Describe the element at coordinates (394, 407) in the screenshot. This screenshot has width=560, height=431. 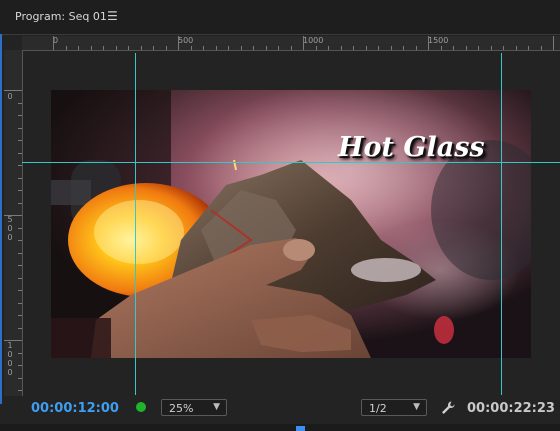
I see `playback-resolution-select: 1/2 ▼` at that location.